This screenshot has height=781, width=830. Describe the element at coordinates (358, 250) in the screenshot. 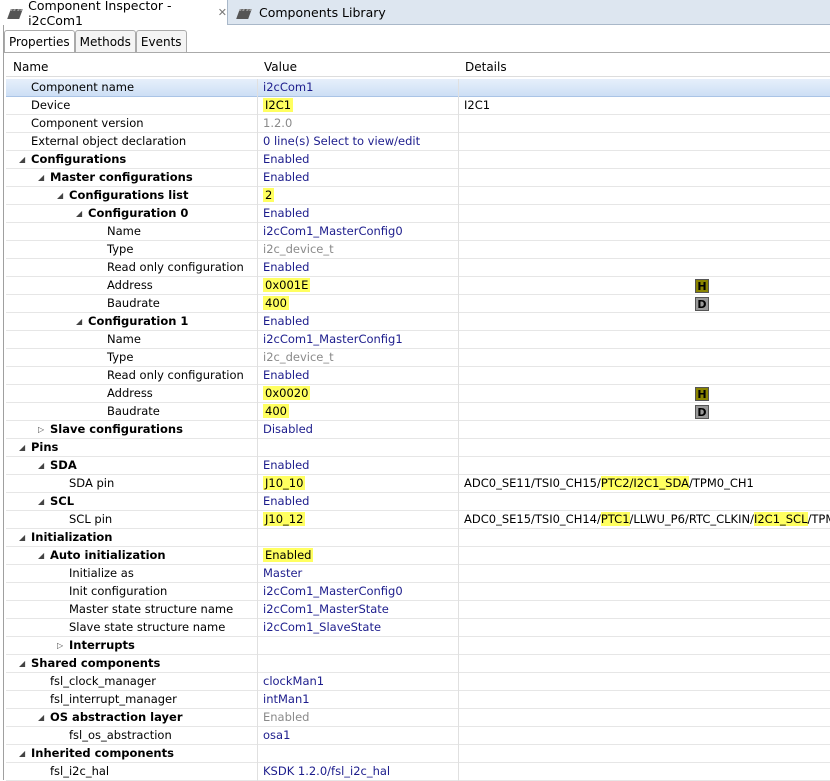

I see `value-cell: i2c_device_t` at that location.